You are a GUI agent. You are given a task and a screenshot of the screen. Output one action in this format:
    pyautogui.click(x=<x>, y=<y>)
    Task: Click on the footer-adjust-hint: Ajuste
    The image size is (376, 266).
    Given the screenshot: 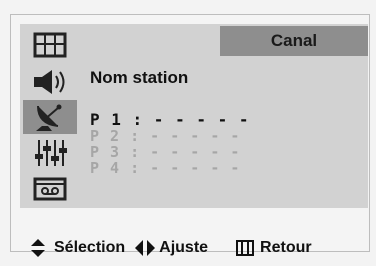 What is the action you would take?
    pyautogui.click(x=171, y=248)
    